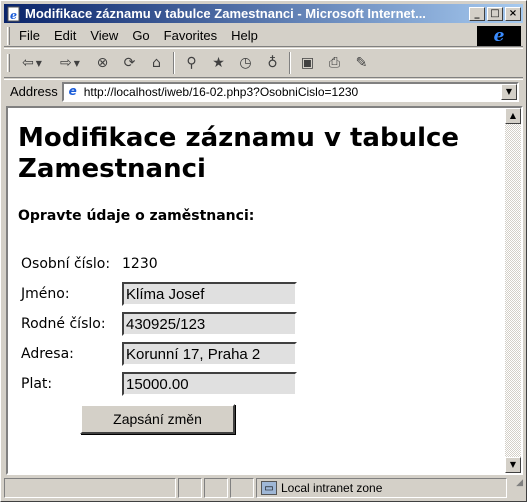 The width and height of the screenshot is (527, 502). Describe the element at coordinates (136, 216) in the screenshot. I see `form-subtitle: Opravte údaje o zaměstnanci:` at that location.